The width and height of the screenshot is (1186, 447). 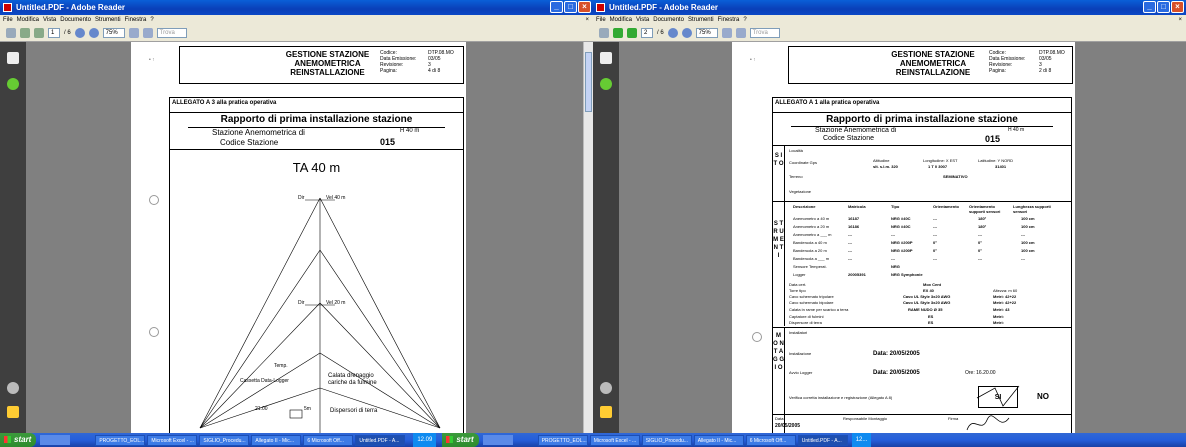 I want to click on cavo-tripolare-value: Cavo UL Style 3x20 AWG, so click(x=927, y=296).